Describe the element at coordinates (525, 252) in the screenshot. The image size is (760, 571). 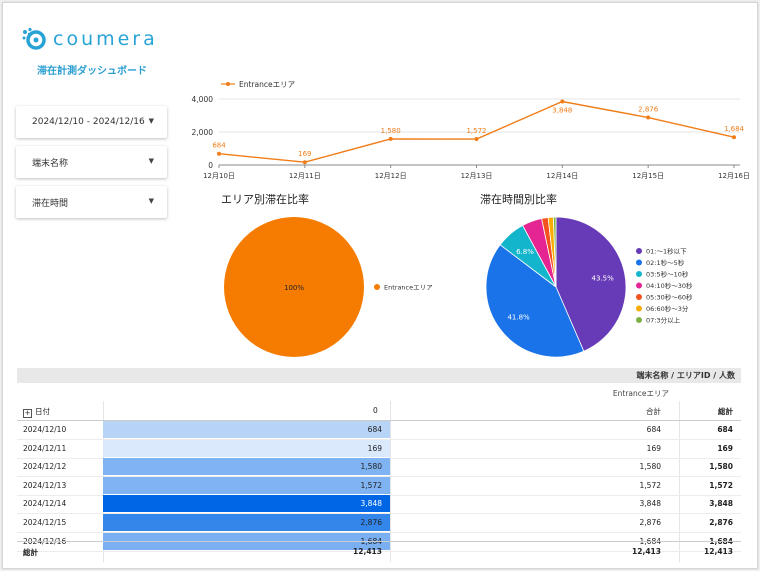
I see `pie-slice-label: 6.8%` at that location.